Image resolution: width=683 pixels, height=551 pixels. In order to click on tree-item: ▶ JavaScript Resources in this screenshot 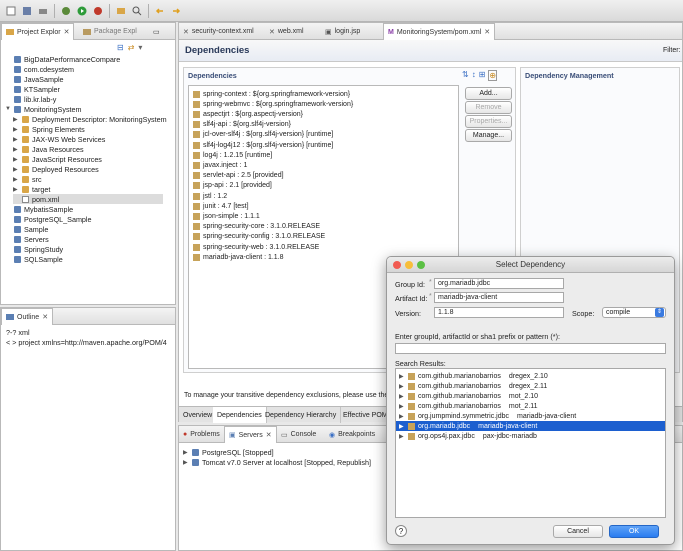, I will do `click(57, 159)`.